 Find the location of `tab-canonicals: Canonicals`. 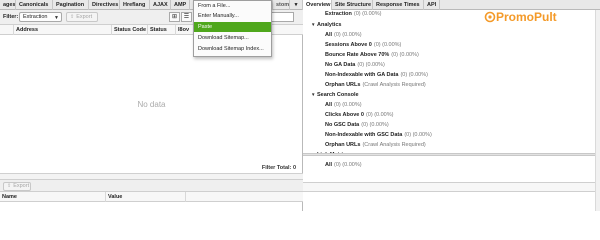

tab-canonicals: Canonicals is located at coordinates (34, 5).